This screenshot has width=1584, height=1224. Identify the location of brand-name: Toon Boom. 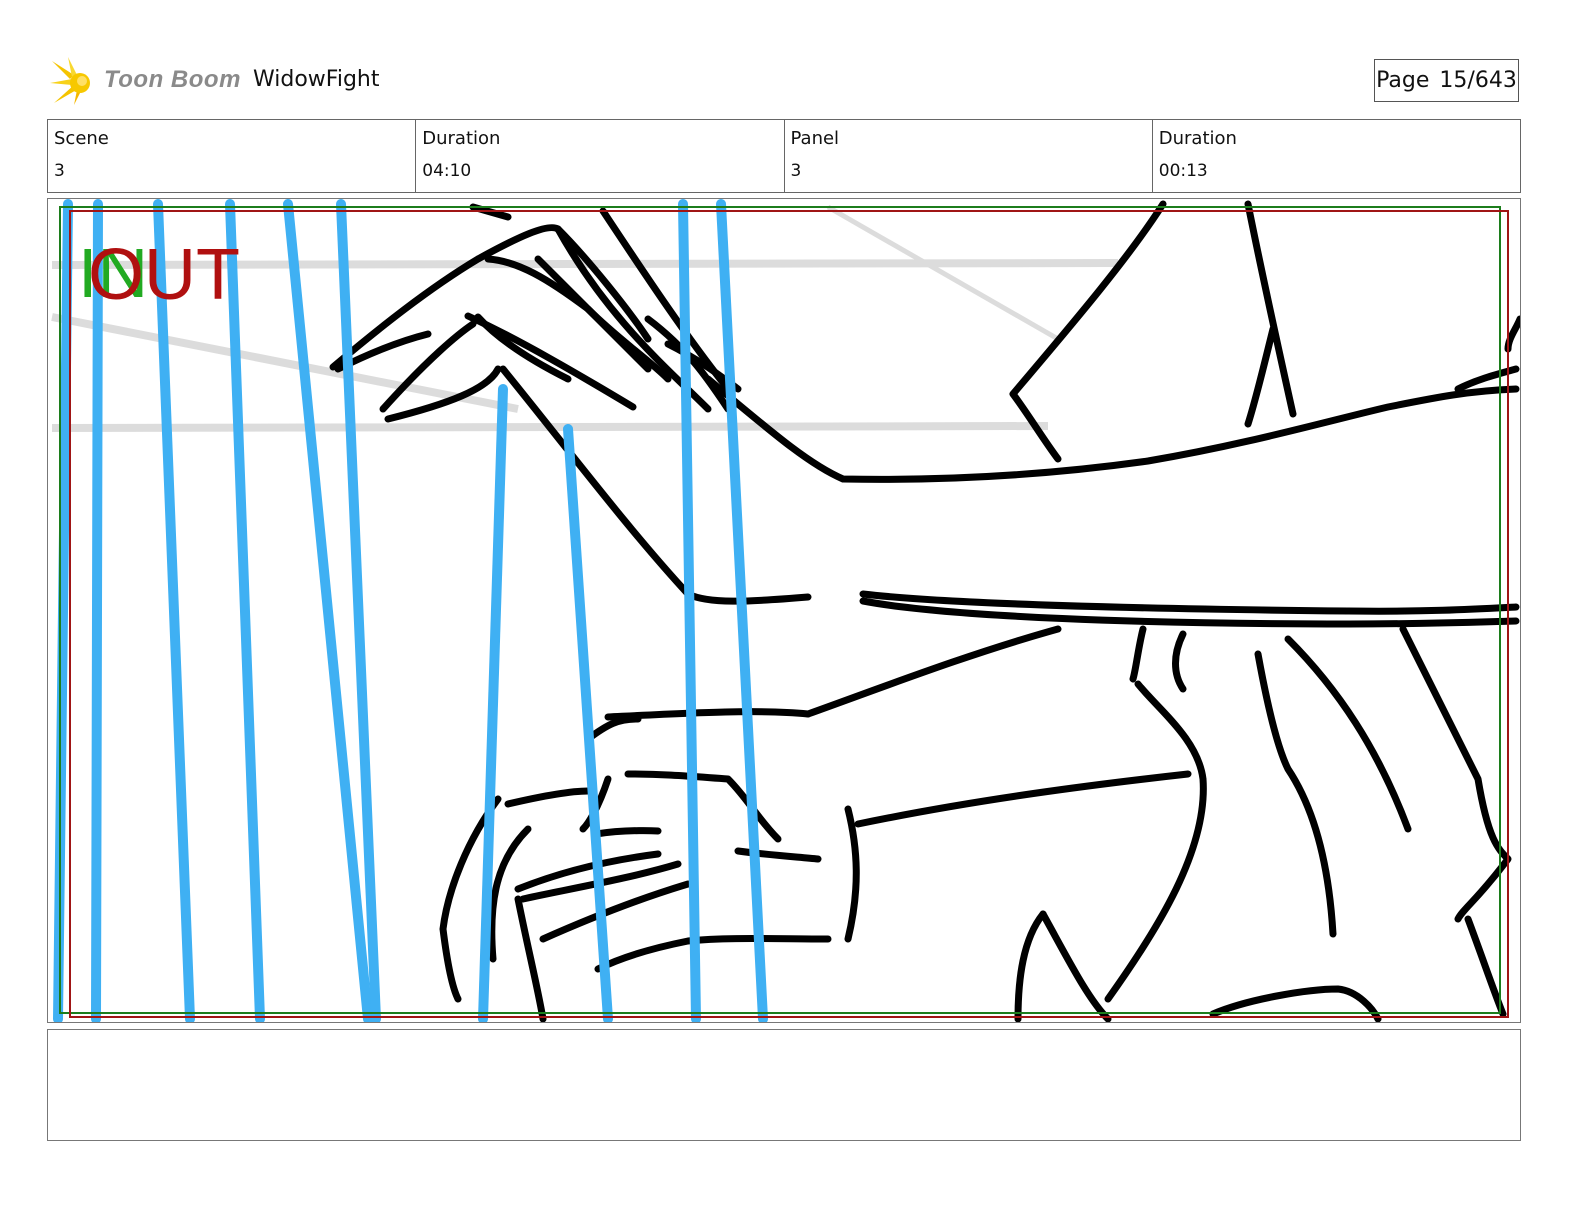
(172, 79).